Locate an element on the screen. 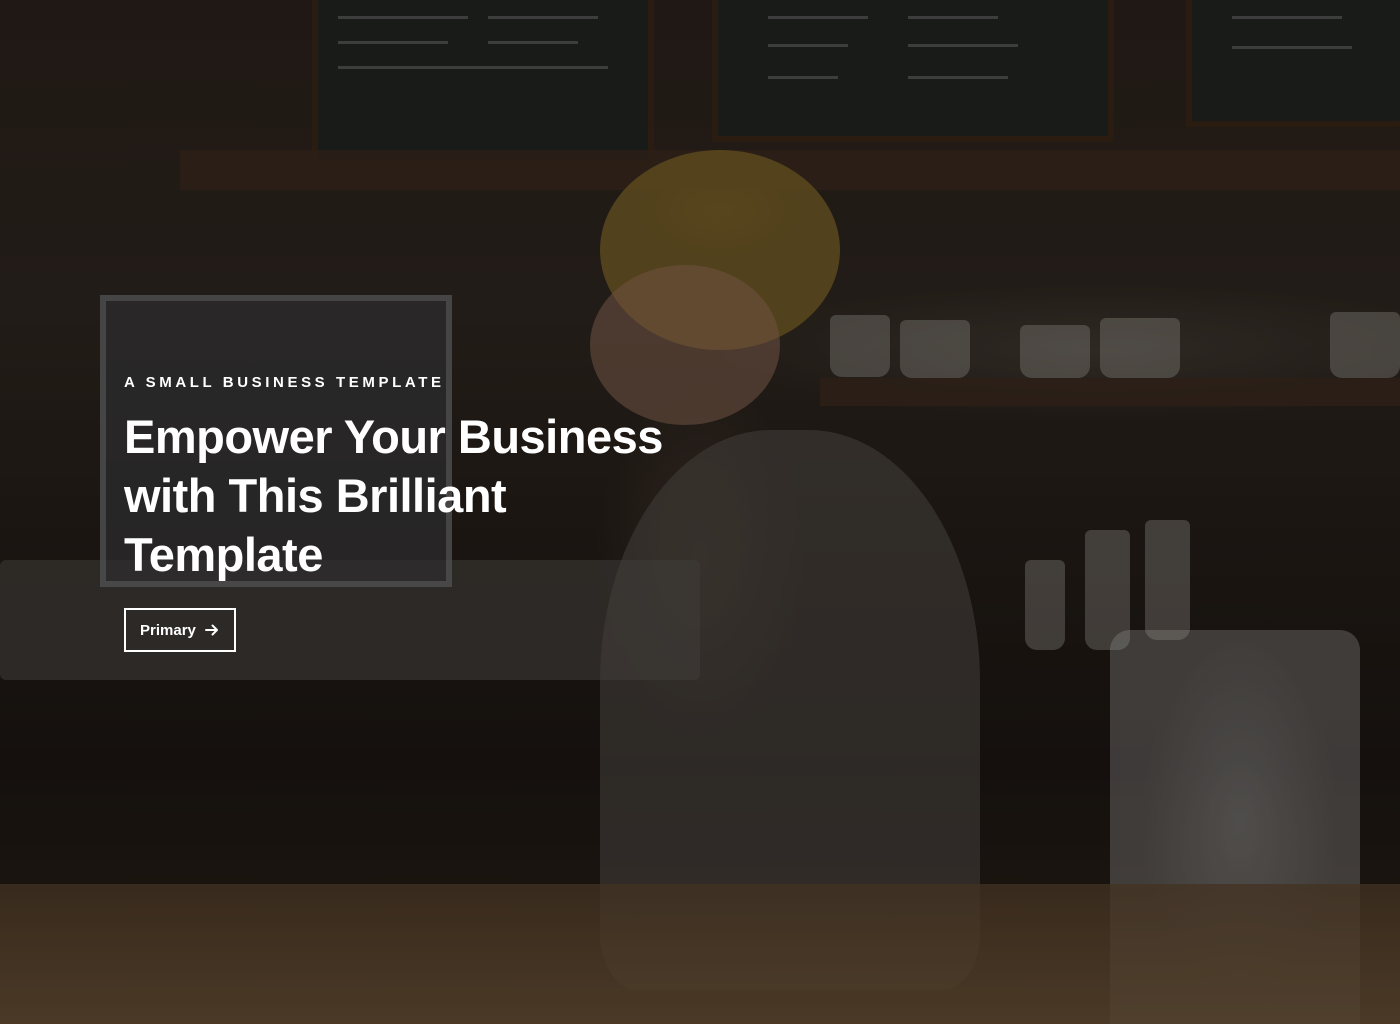 Image resolution: width=1400 pixels, height=1024 pixels. arrow-right-icon is located at coordinates (212, 630).